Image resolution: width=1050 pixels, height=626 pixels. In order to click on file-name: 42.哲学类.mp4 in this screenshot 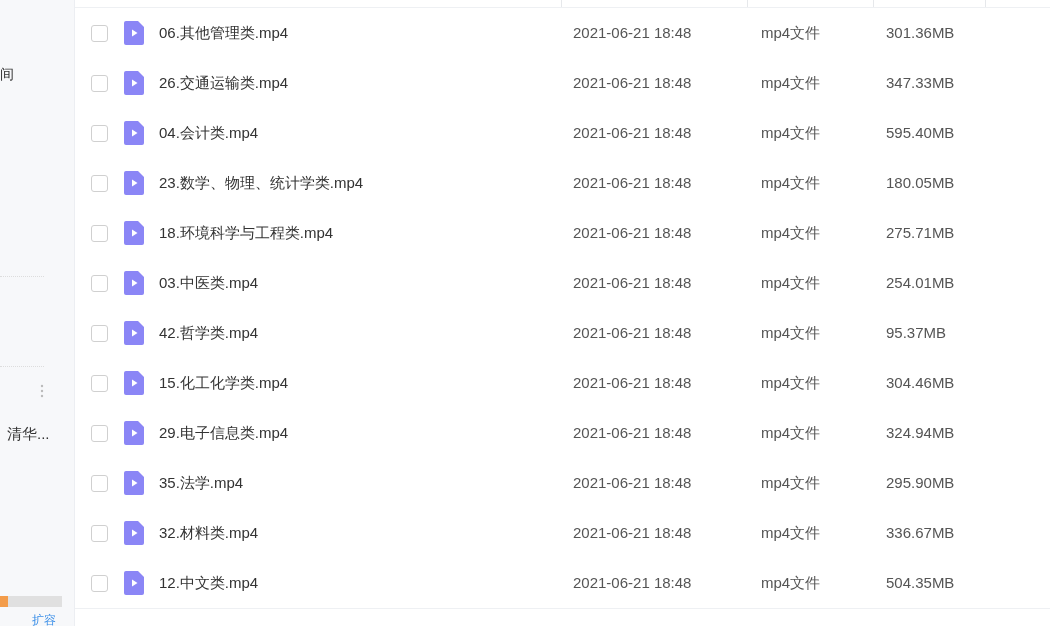, I will do `click(366, 333)`.